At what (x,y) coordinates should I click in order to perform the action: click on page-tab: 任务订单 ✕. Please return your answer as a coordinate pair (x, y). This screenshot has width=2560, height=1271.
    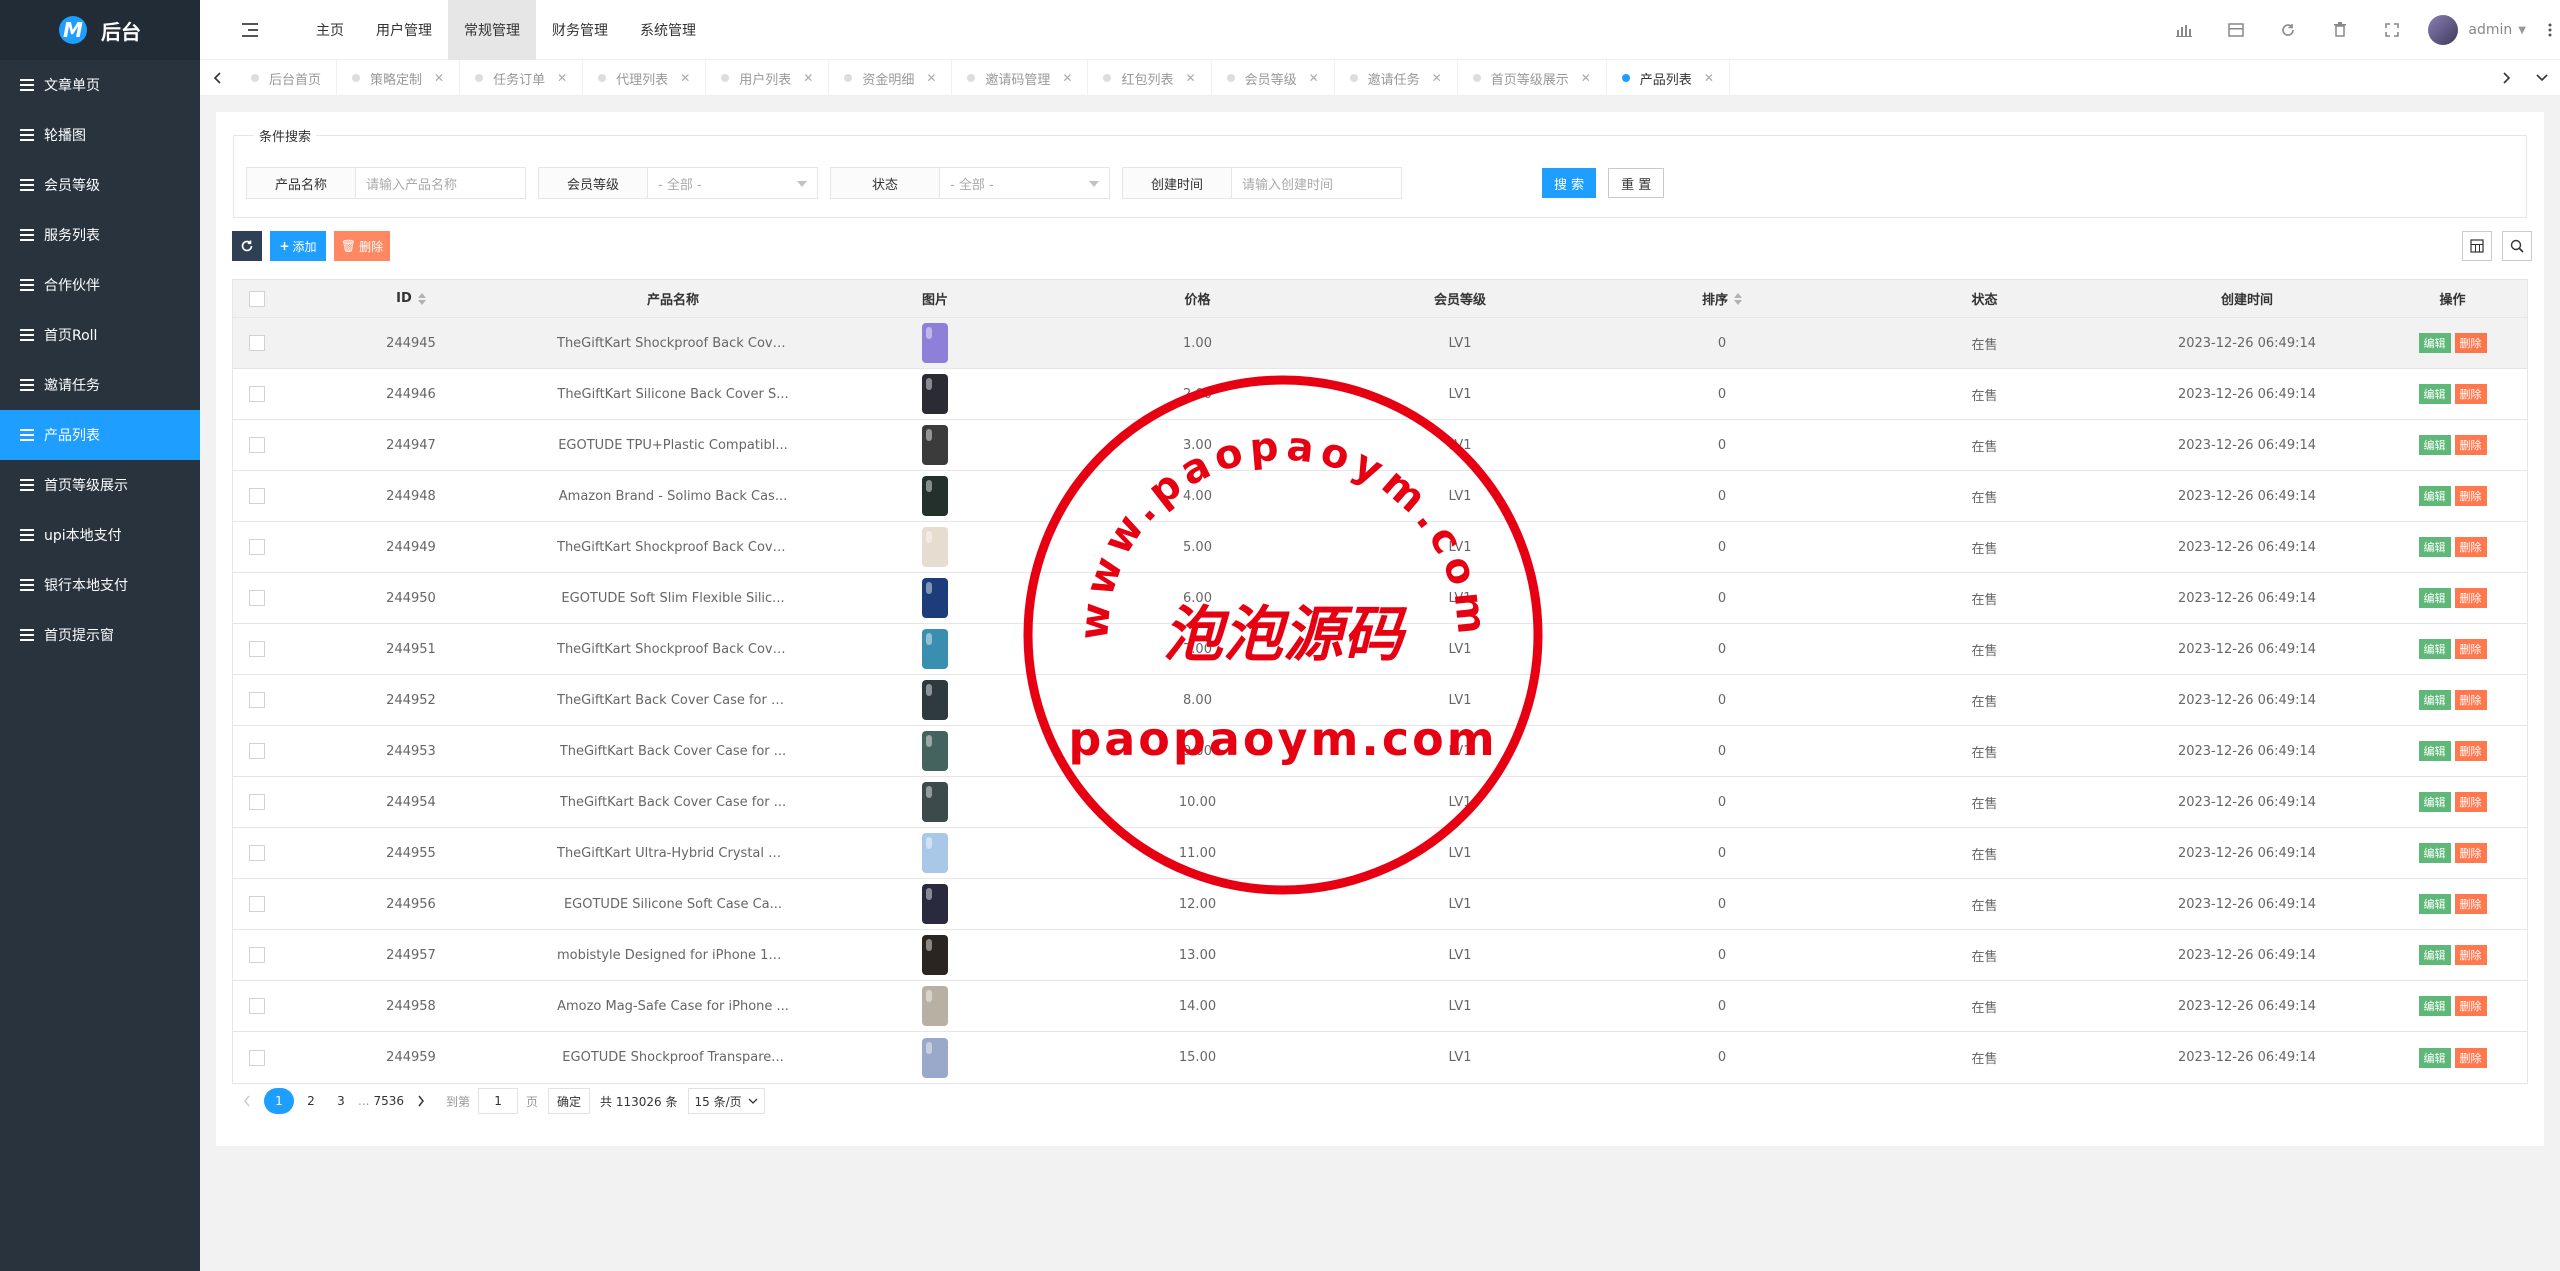
    Looking at the image, I should click on (522, 78).